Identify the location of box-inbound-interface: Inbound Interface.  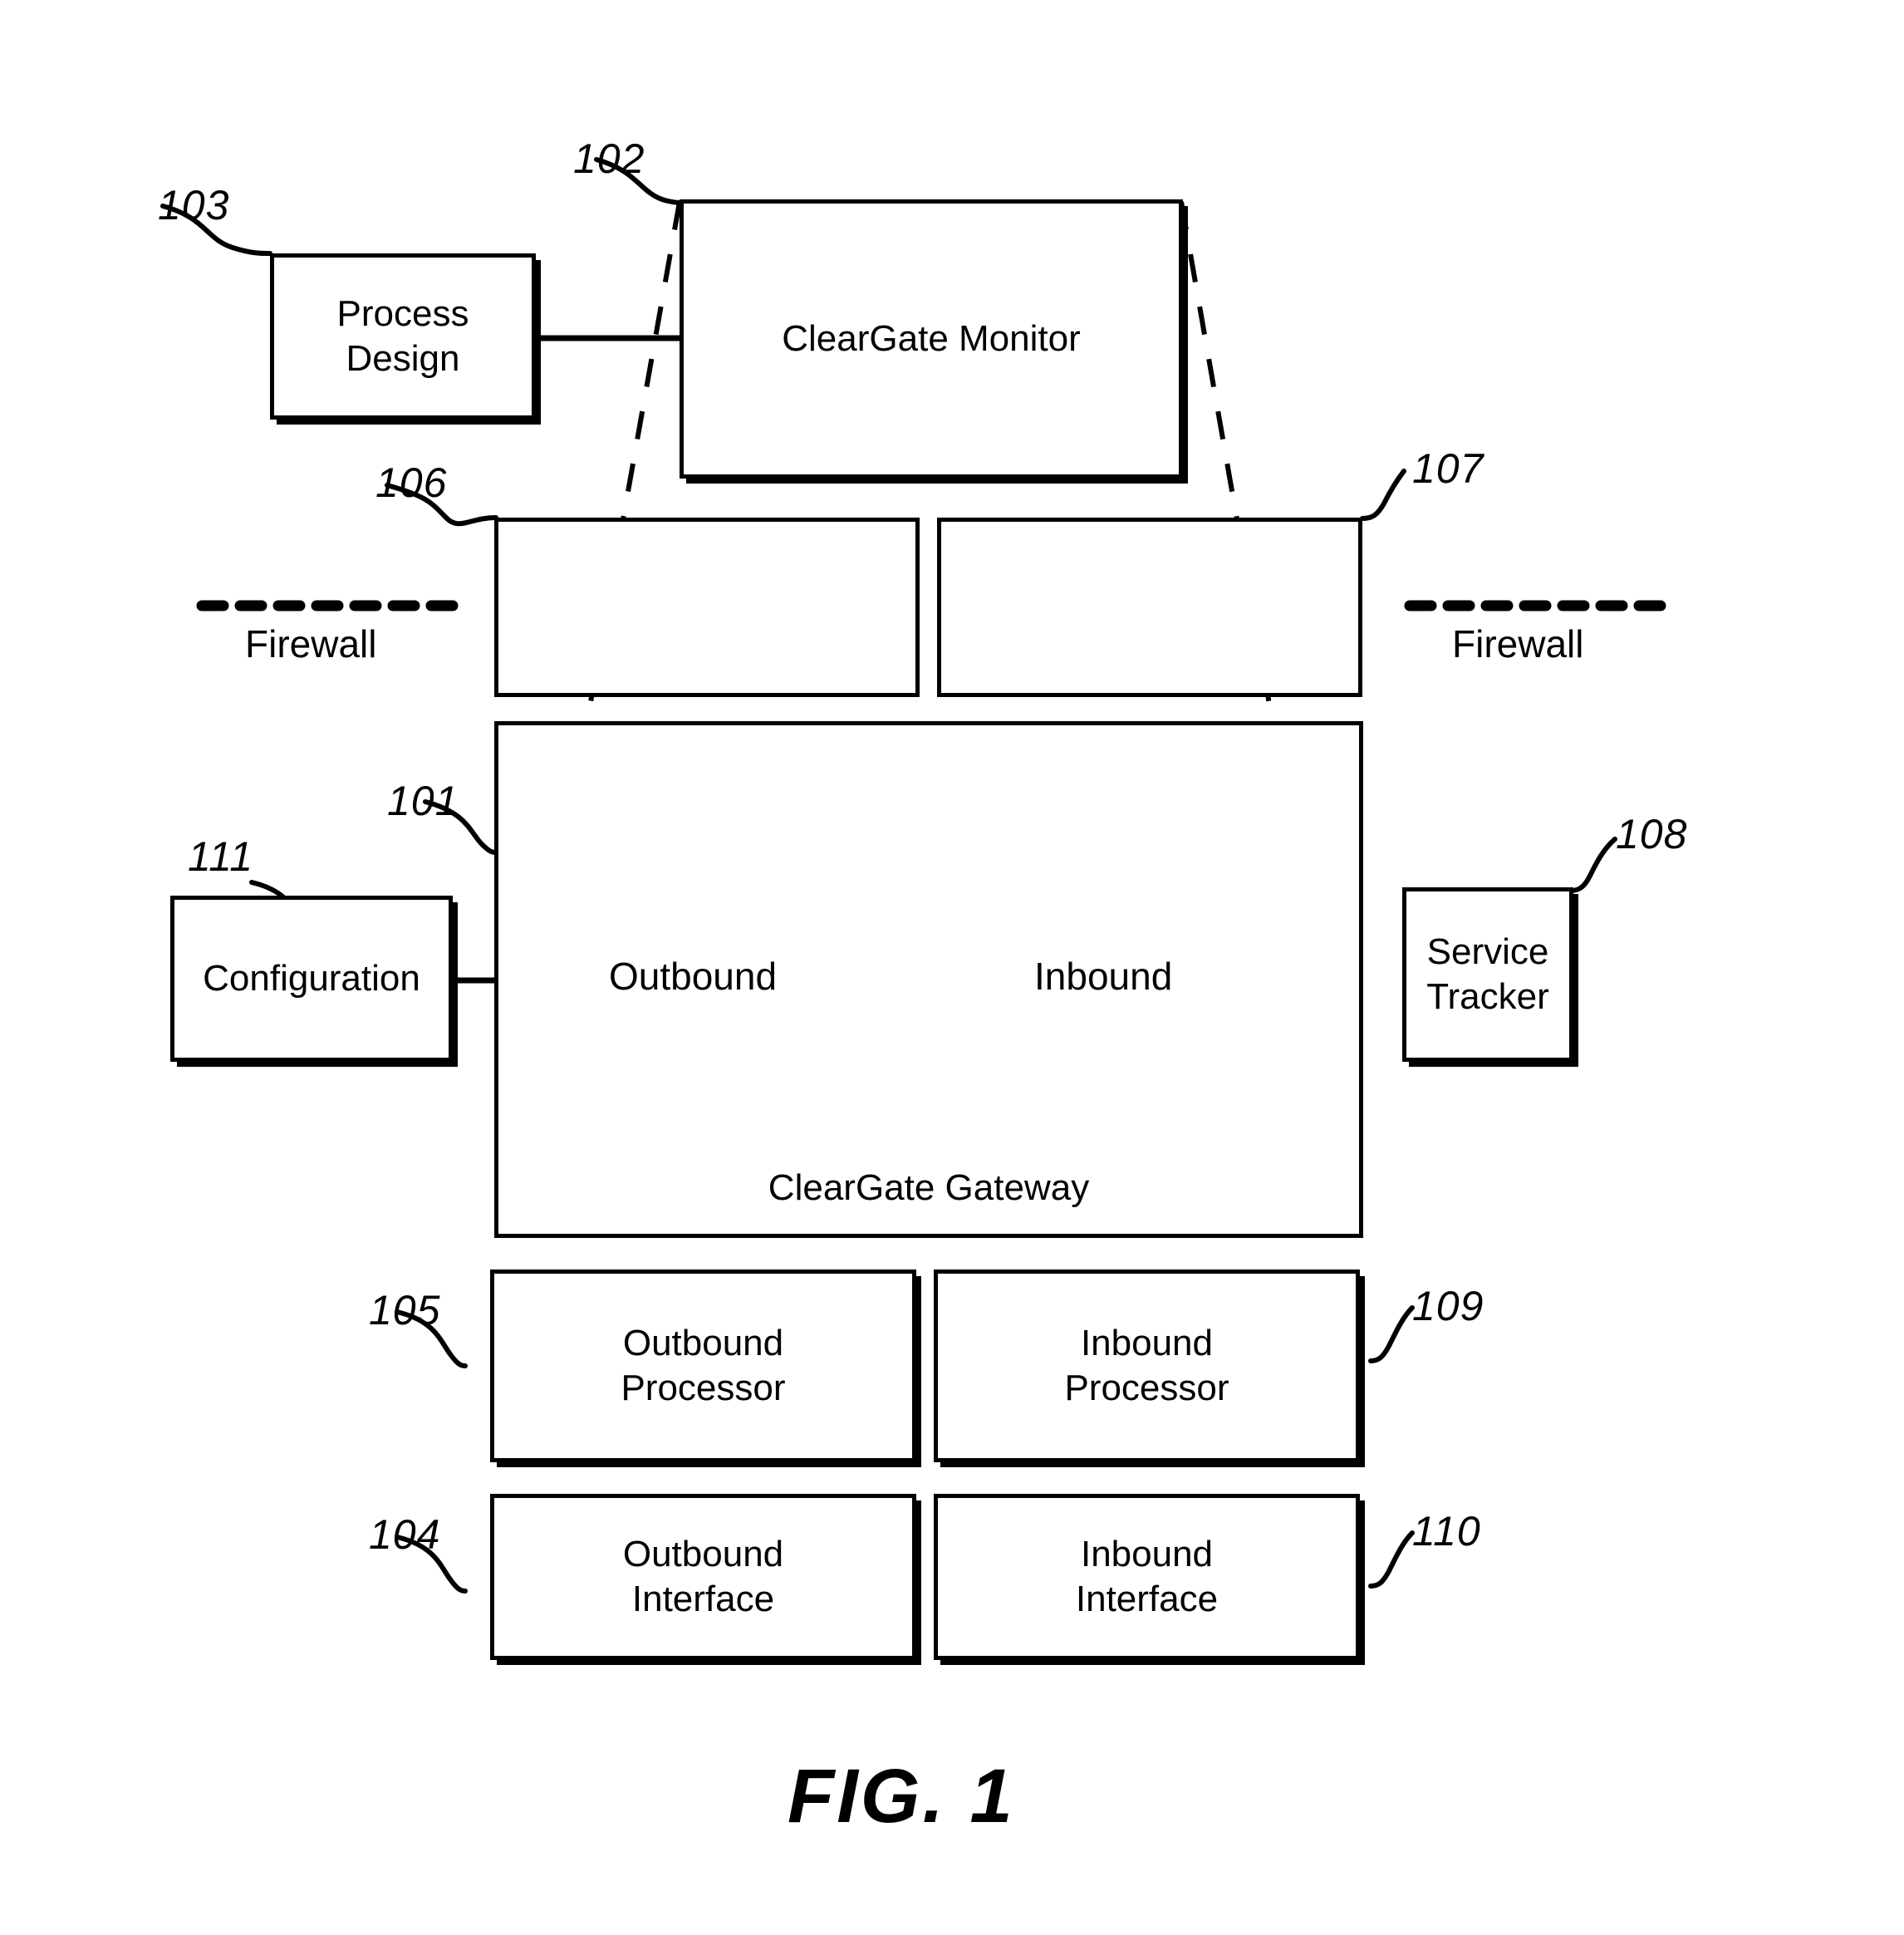
(1147, 1577).